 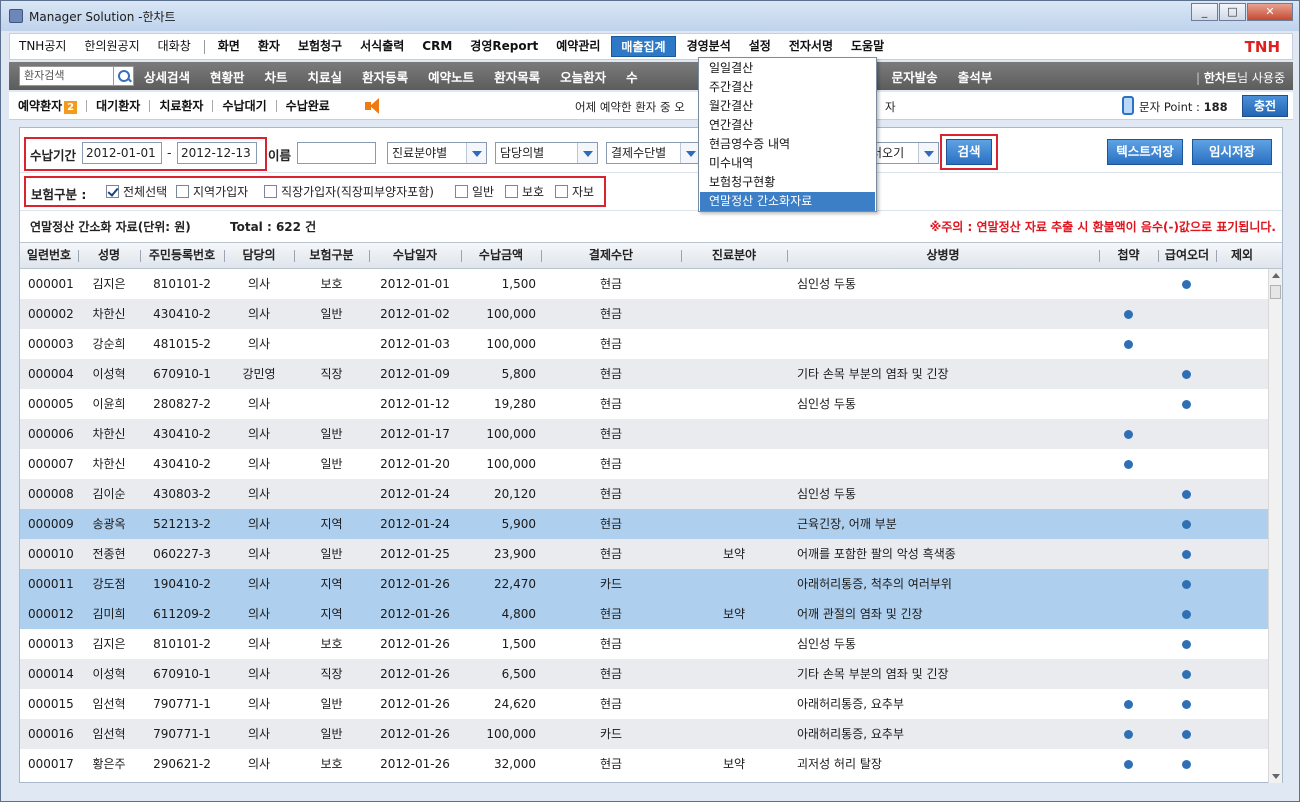 I want to click on dropdown-item-4: 현금영수증 내역, so click(x=787, y=144).